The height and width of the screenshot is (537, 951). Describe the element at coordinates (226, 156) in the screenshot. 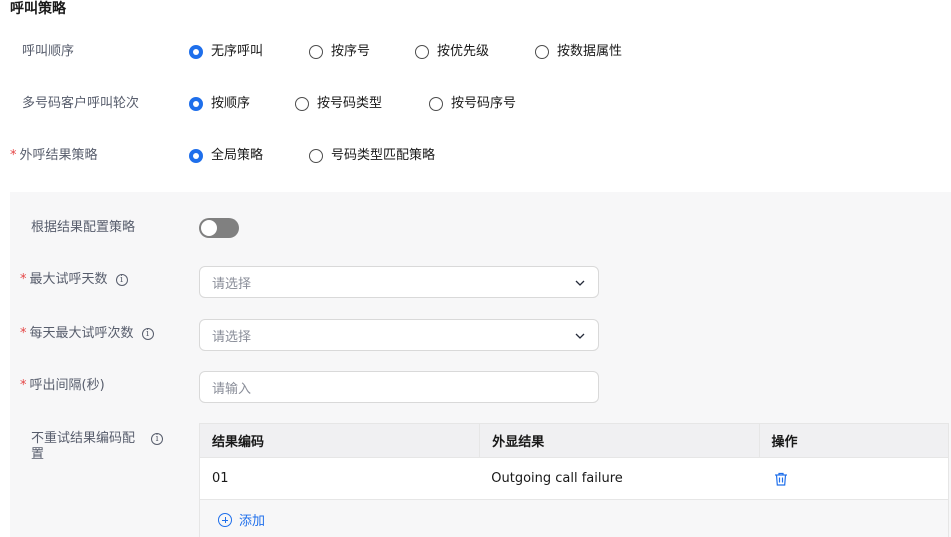

I see `radio-strategy-0: 全局策略` at that location.